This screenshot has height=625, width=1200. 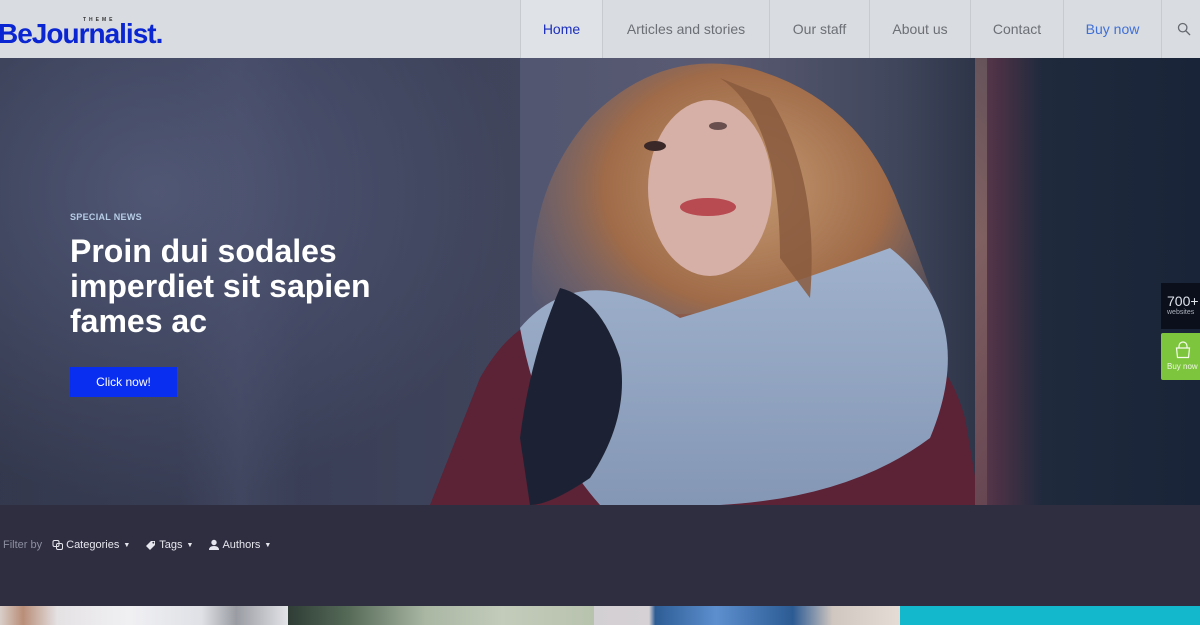 I want to click on nav-contact: Contact, so click(x=1016, y=29).